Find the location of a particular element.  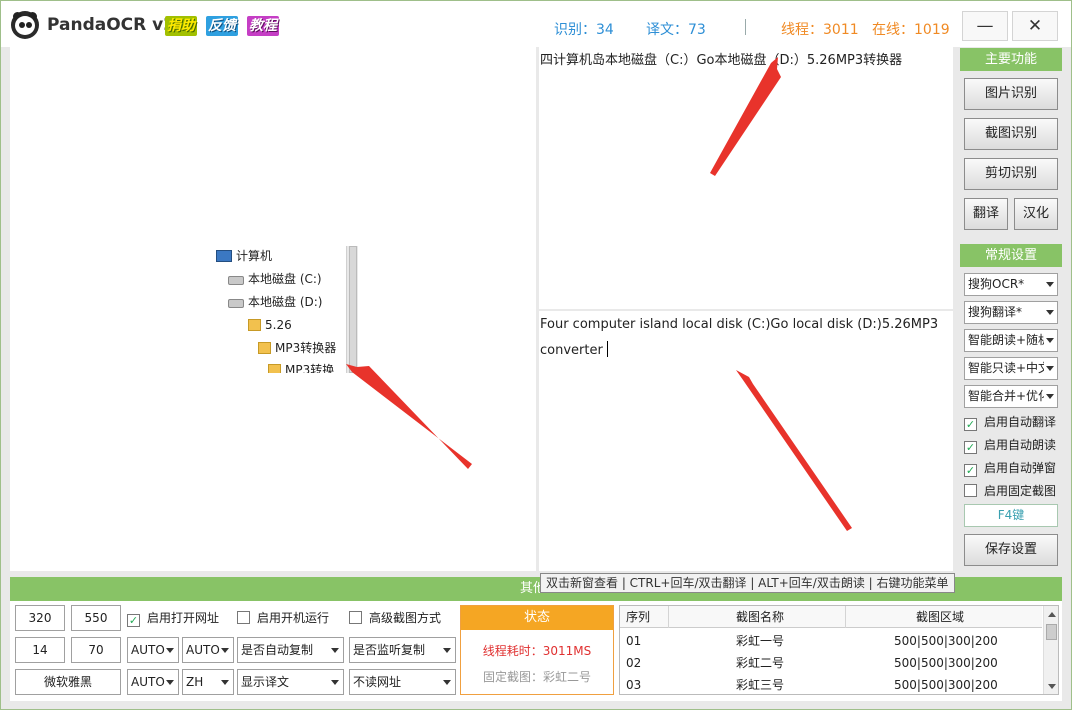

table-row: 01 彩虹一号 500|500|300|200 is located at coordinates (831, 641).